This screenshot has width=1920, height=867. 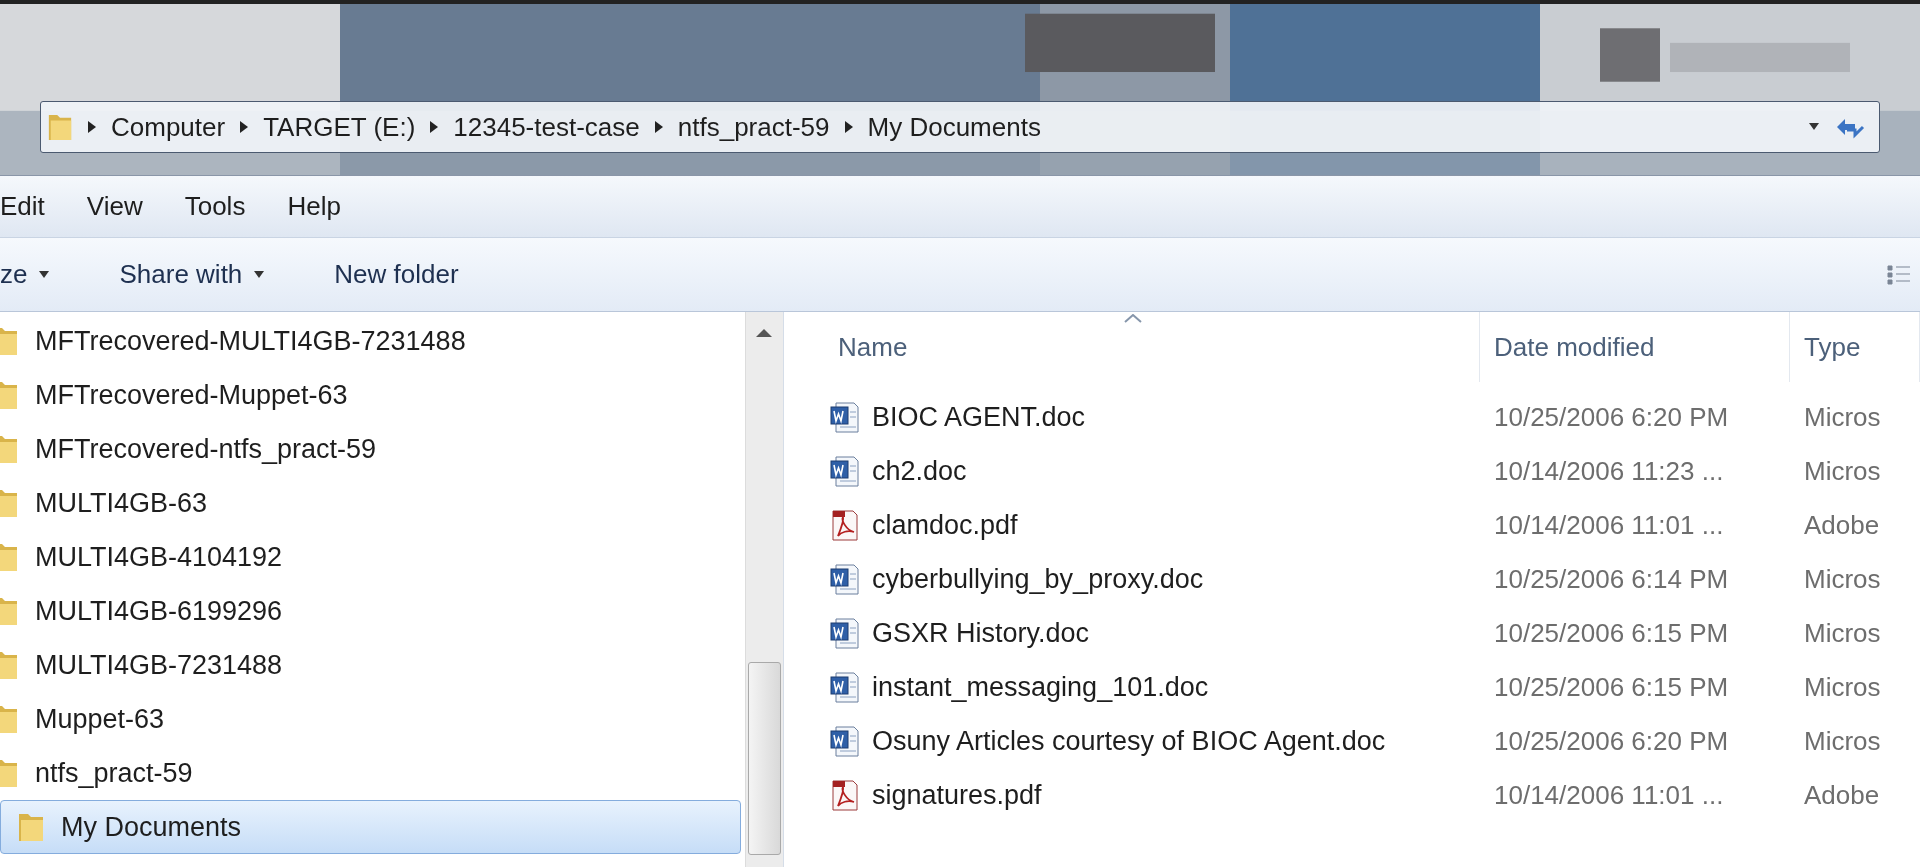 I want to click on breadcrumb: 12345-test-case, so click(x=546, y=127).